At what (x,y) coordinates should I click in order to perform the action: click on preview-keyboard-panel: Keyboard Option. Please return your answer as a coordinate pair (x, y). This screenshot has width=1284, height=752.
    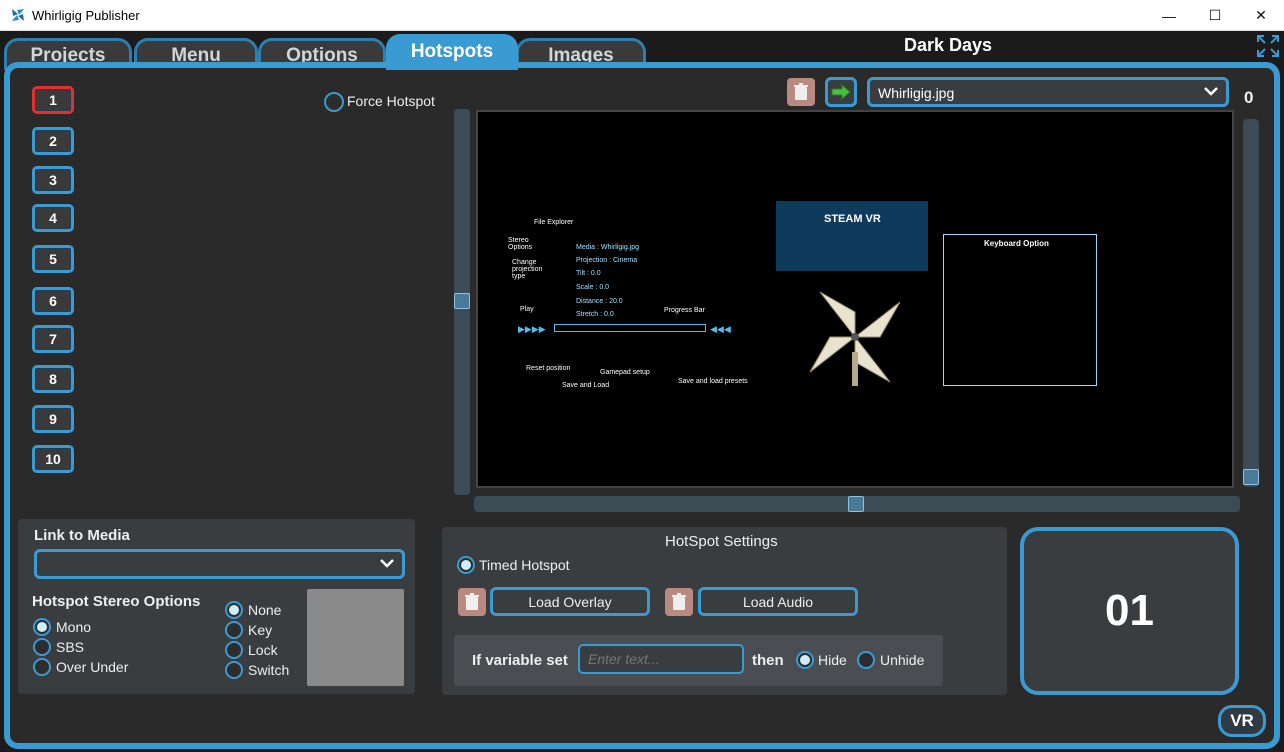
    Looking at the image, I should click on (1020, 310).